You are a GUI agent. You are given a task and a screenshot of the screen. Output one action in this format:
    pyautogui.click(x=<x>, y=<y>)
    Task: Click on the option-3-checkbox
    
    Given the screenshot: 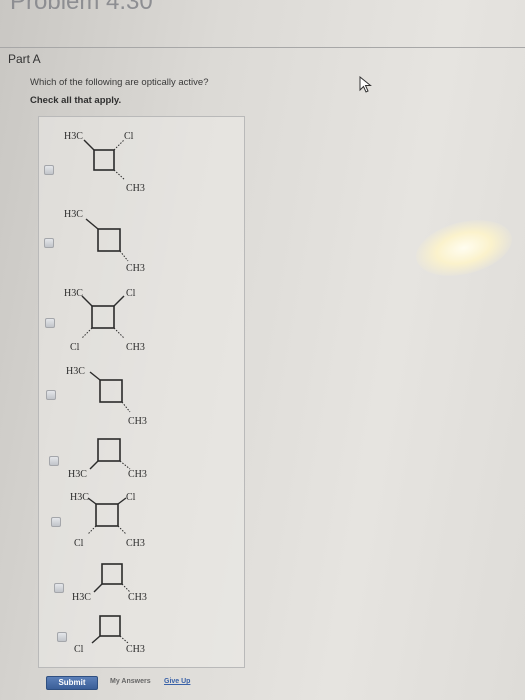 What is the action you would take?
    pyautogui.click(x=50, y=323)
    